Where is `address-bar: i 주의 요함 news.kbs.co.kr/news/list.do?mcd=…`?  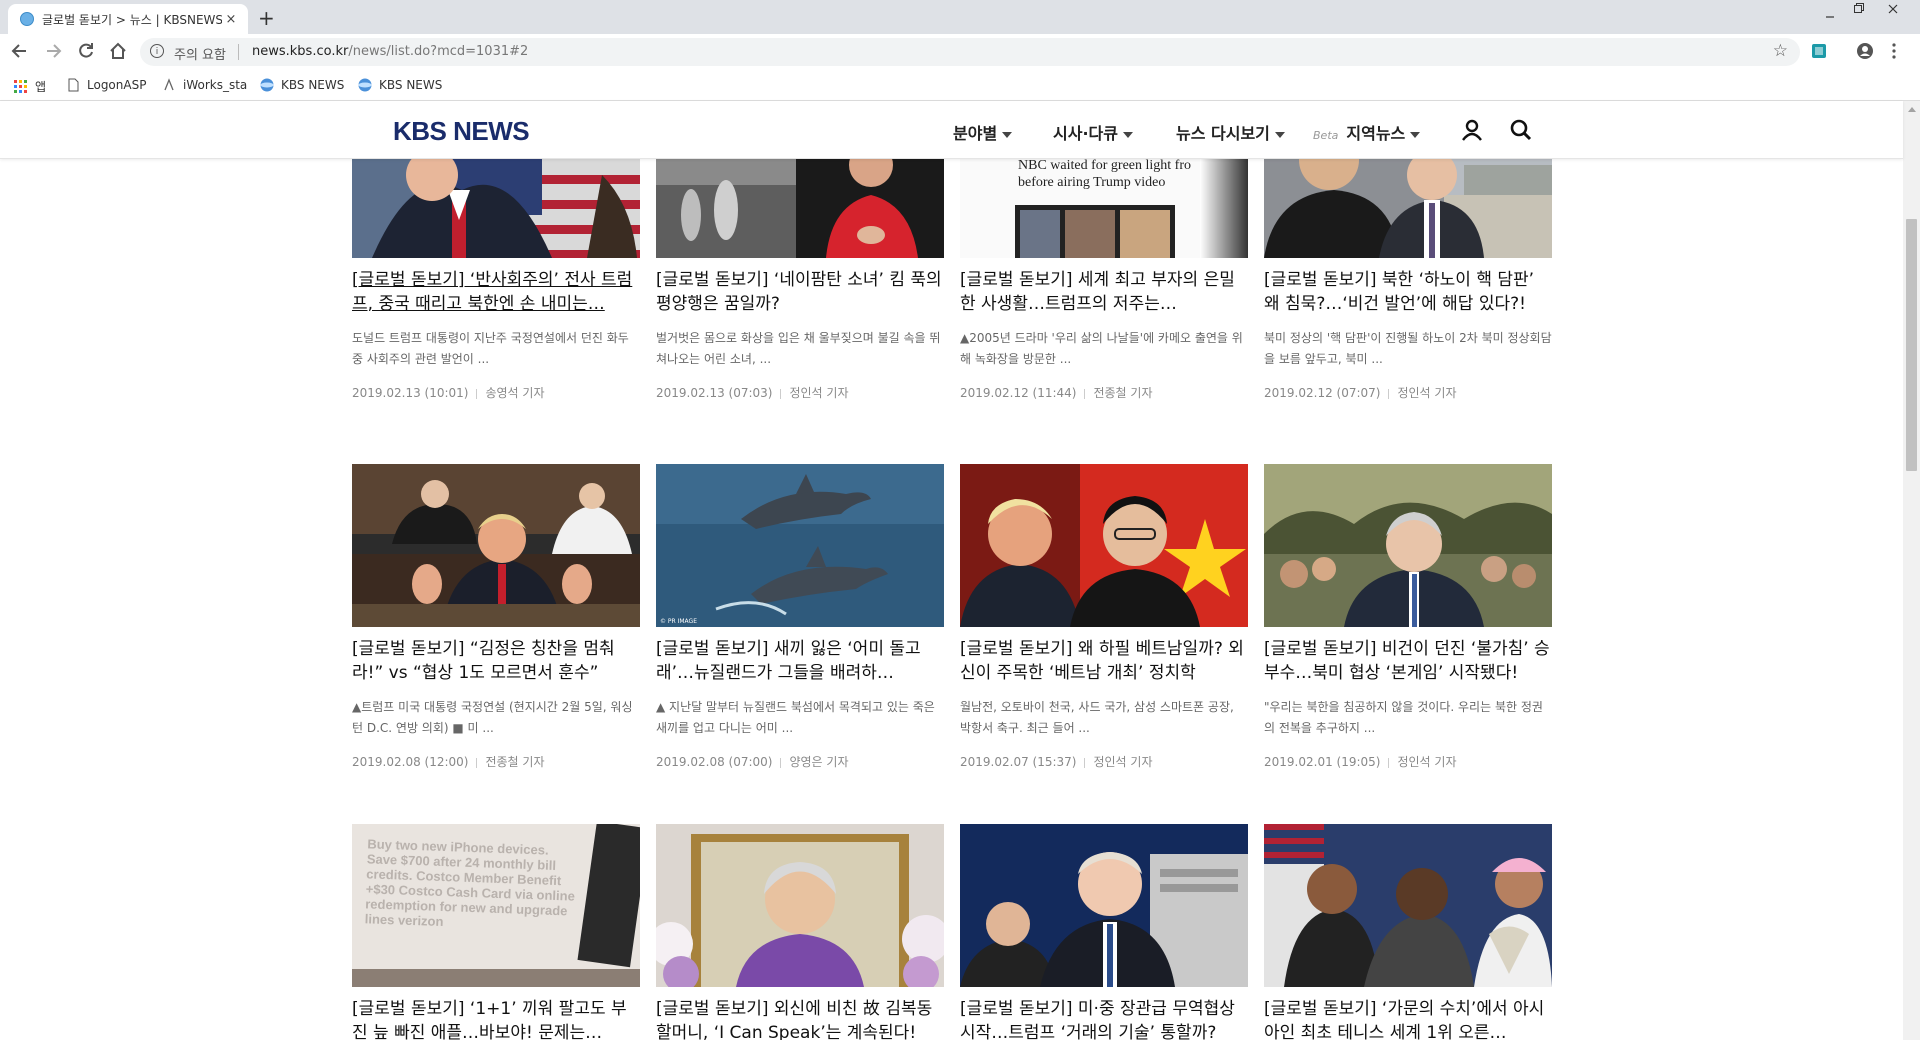
address-bar: i 주의 요함 news.kbs.co.kr/news/list.do?mcd=… is located at coordinates (970, 52).